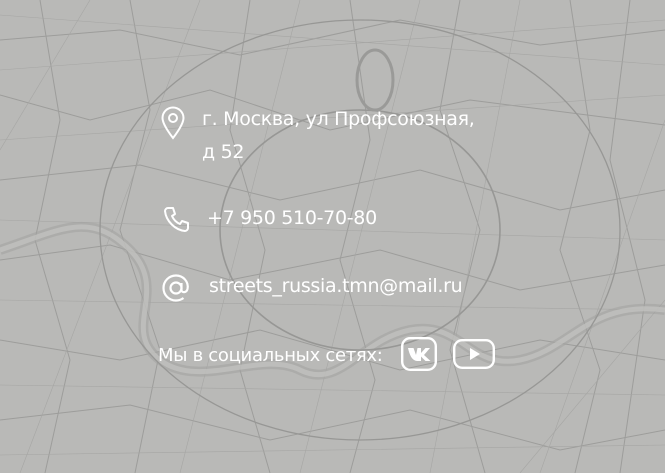  I want to click on address-row: г. Москва, ул Профсоюзная, д 52, so click(317, 136).